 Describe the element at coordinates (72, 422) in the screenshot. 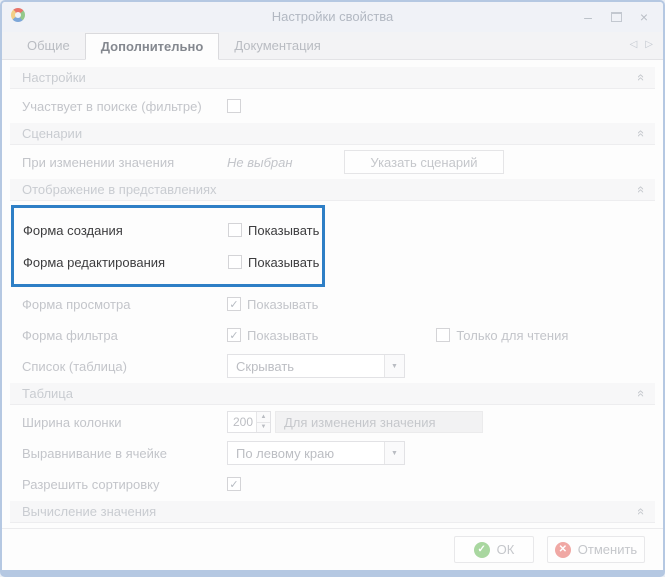

I see `column-width-label: Ширина колонки` at that location.